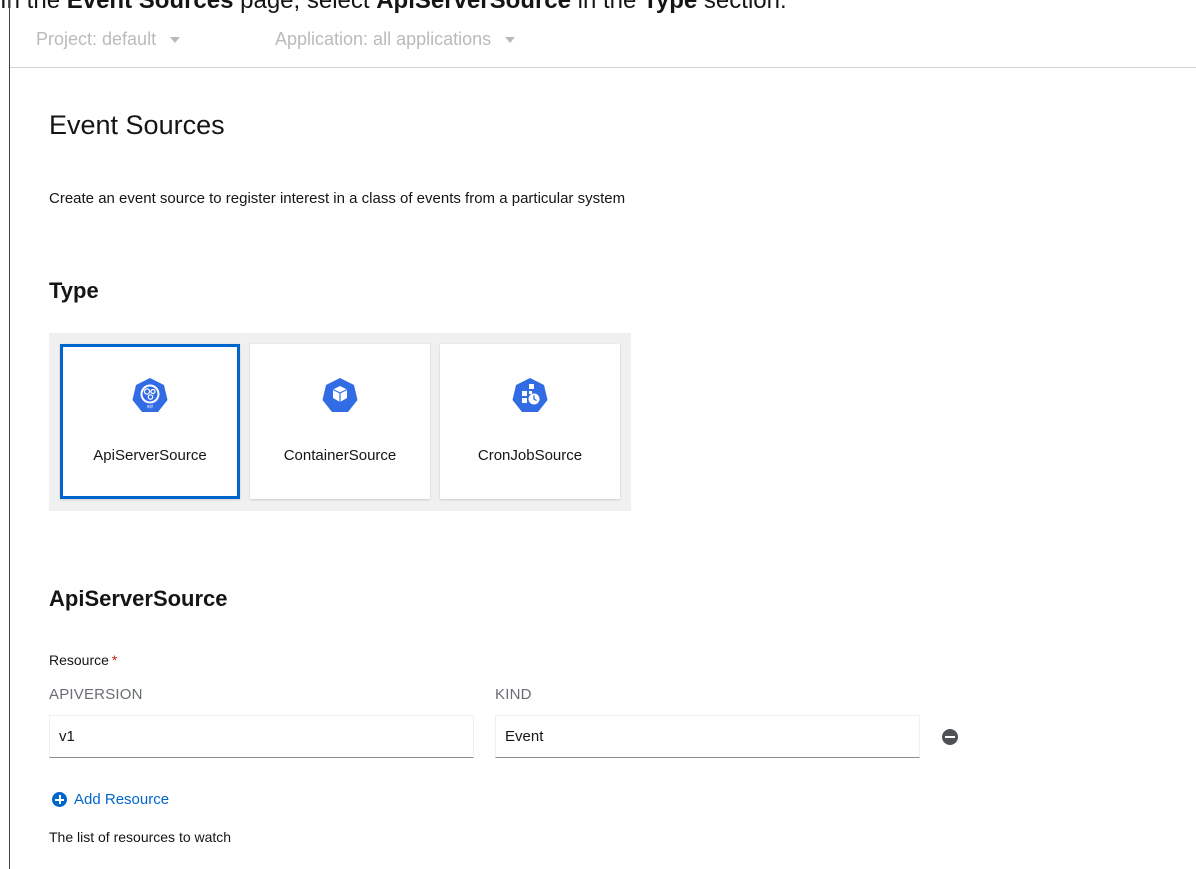 This screenshot has width=1196, height=869. Describe the element at coordinates (150, 455) in the screenshot. I see `tile-label: ApiServerSource` at that location.